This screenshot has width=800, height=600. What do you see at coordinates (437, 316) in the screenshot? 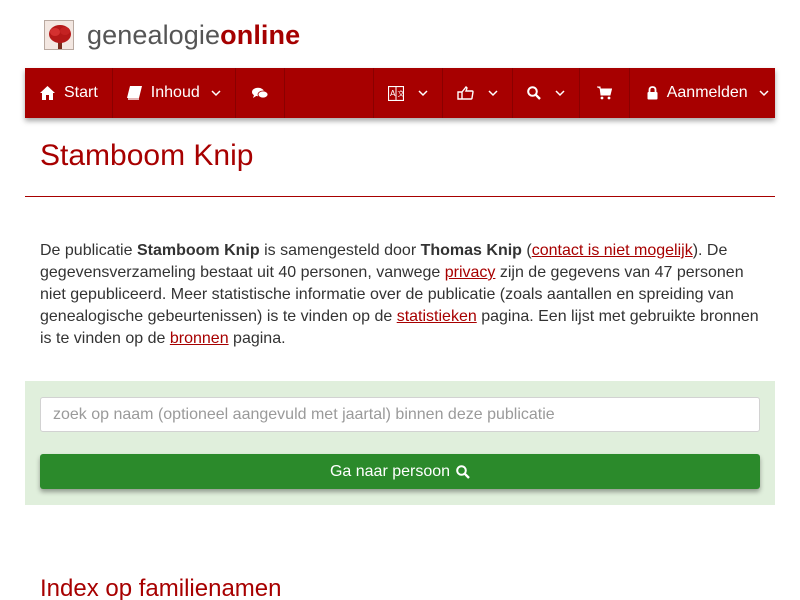
I see `statistics-link: statistieken` at bounding box center [437, 316].